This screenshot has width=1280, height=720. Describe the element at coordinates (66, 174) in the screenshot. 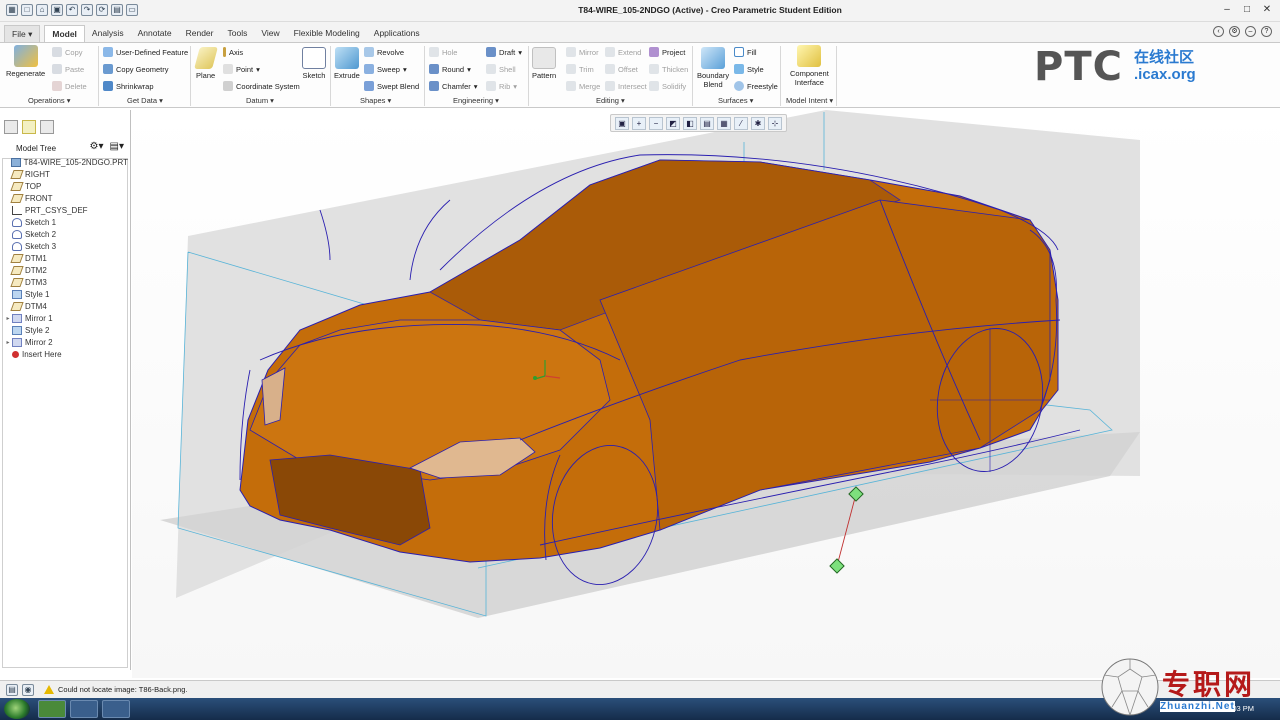

I see `tree-item: RIGHT` at that location.